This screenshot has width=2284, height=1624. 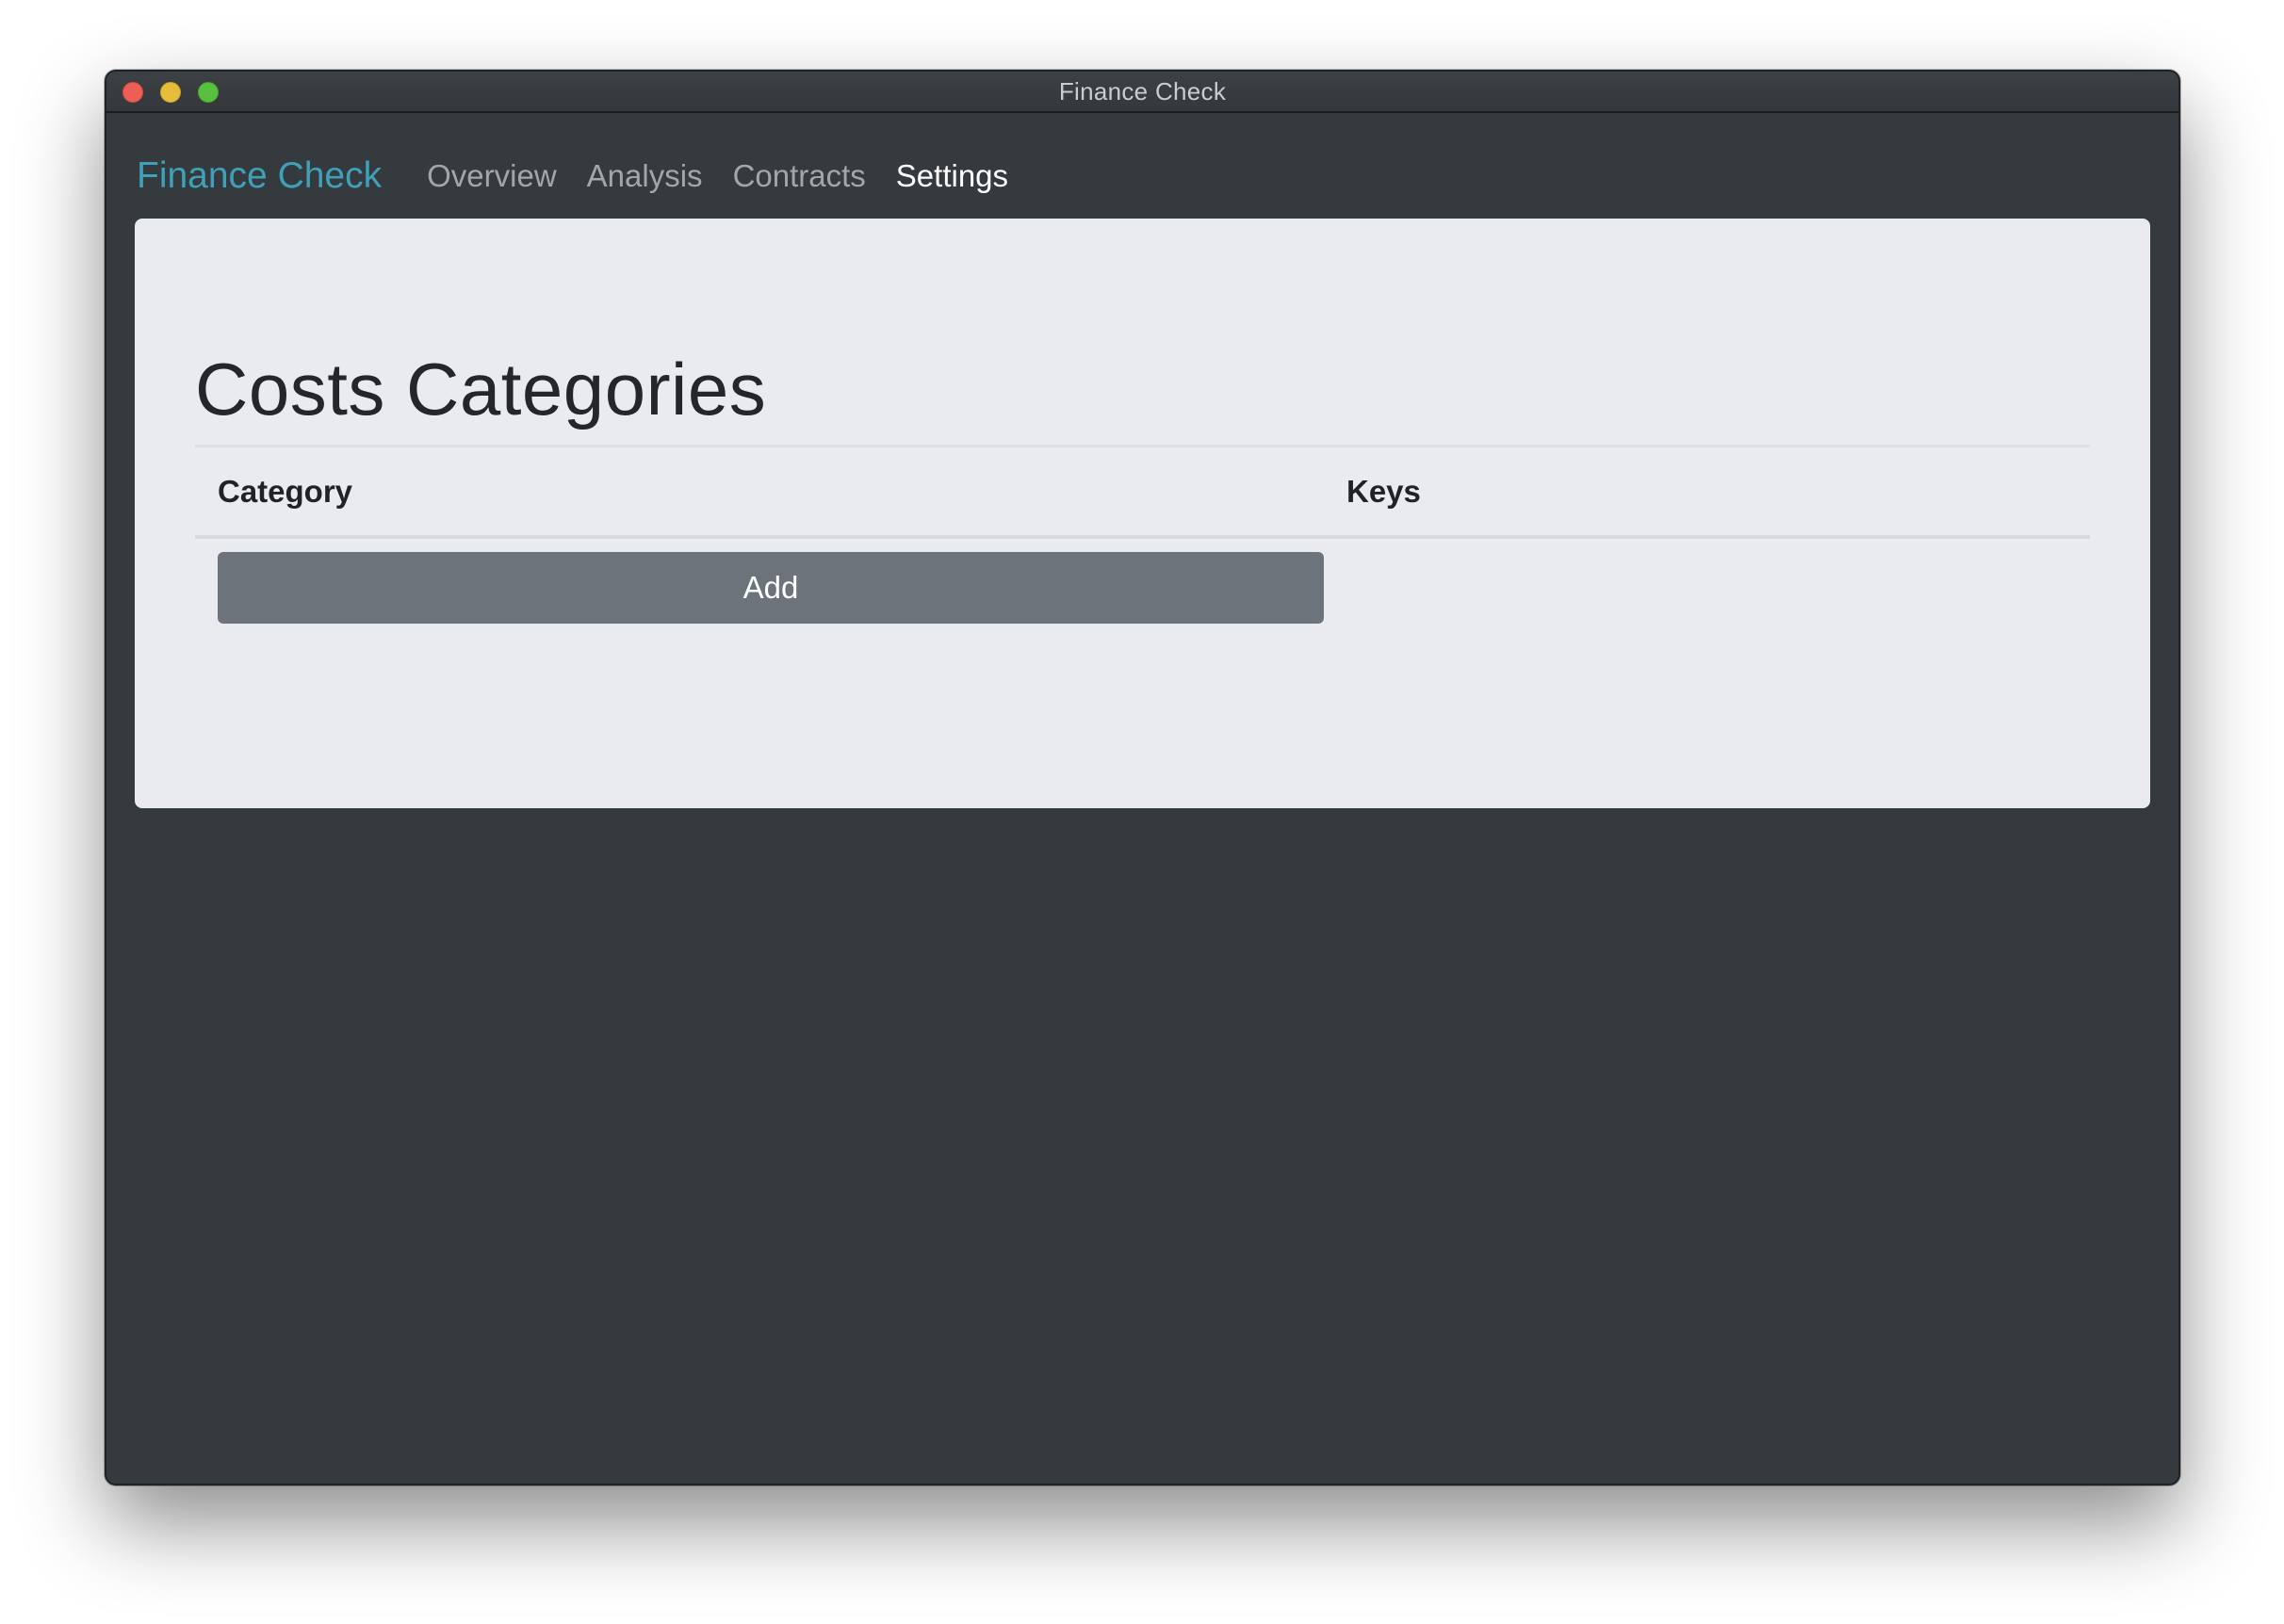 I want to click on column-header-keys: Keys, so click(x=1384, y=491).